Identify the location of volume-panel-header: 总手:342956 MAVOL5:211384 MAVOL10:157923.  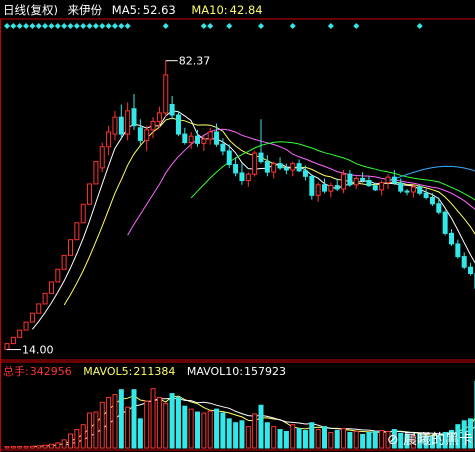
(148, 372).